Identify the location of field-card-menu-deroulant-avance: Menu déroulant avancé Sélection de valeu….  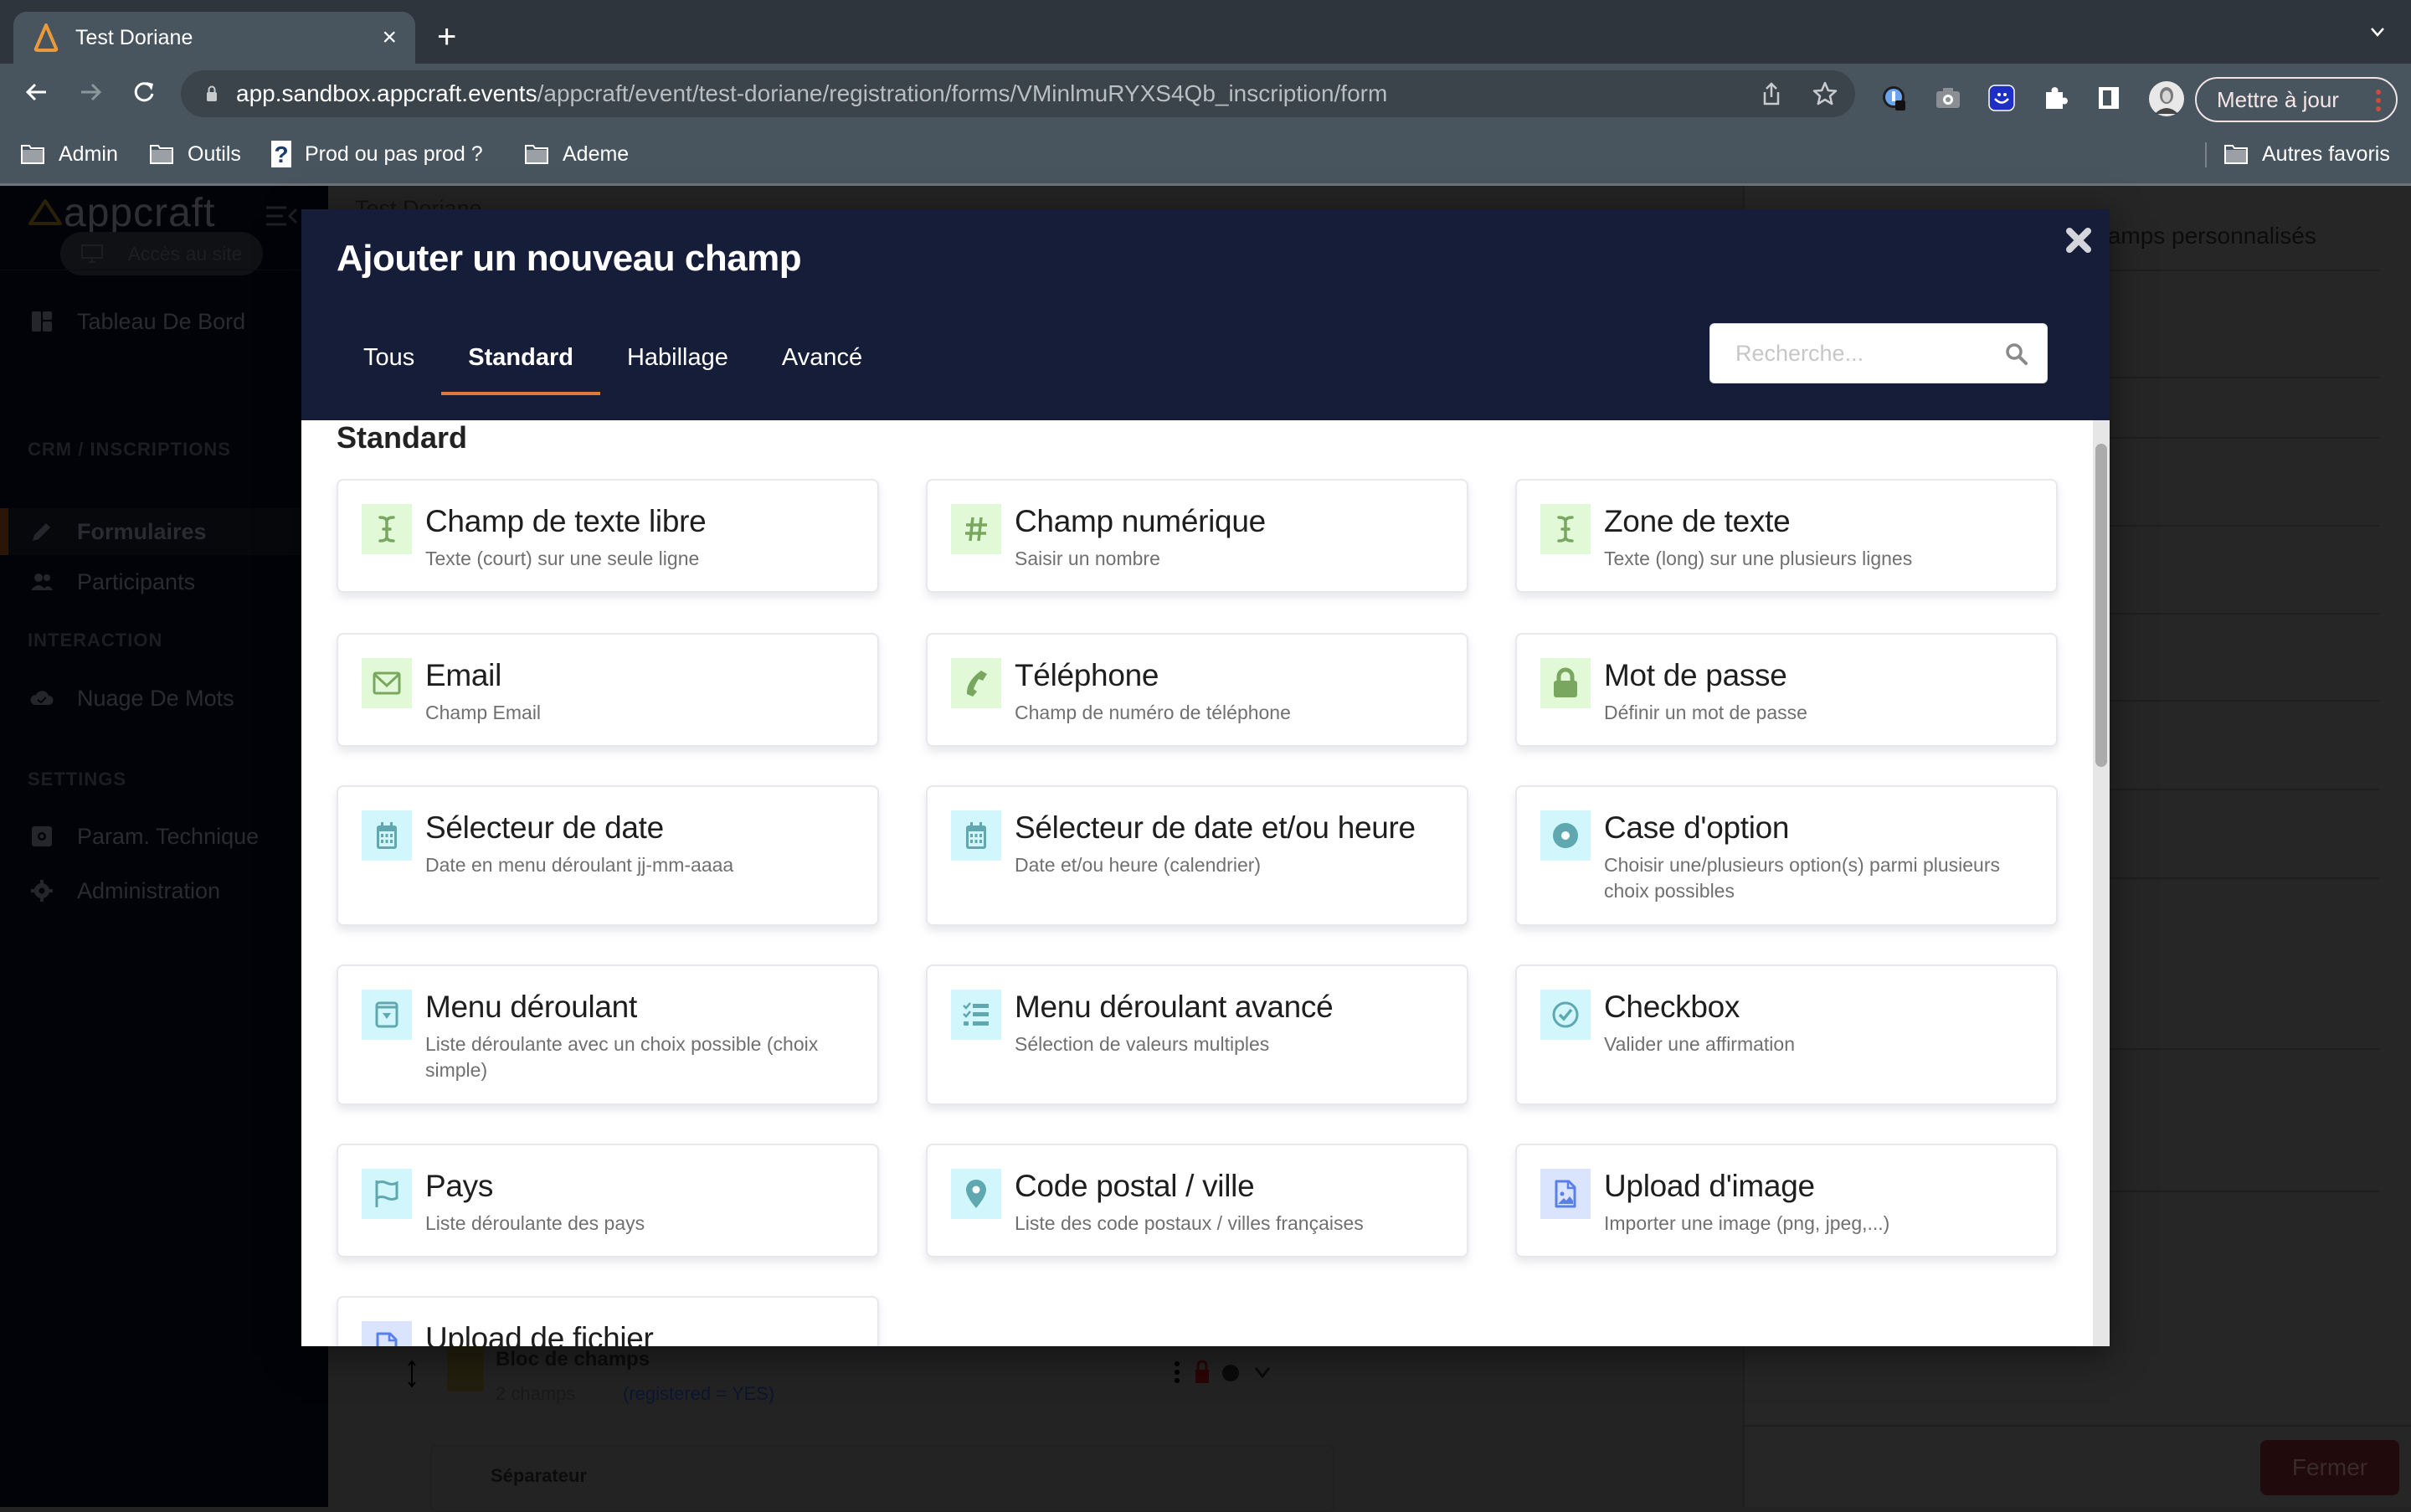
(1197, 1034).